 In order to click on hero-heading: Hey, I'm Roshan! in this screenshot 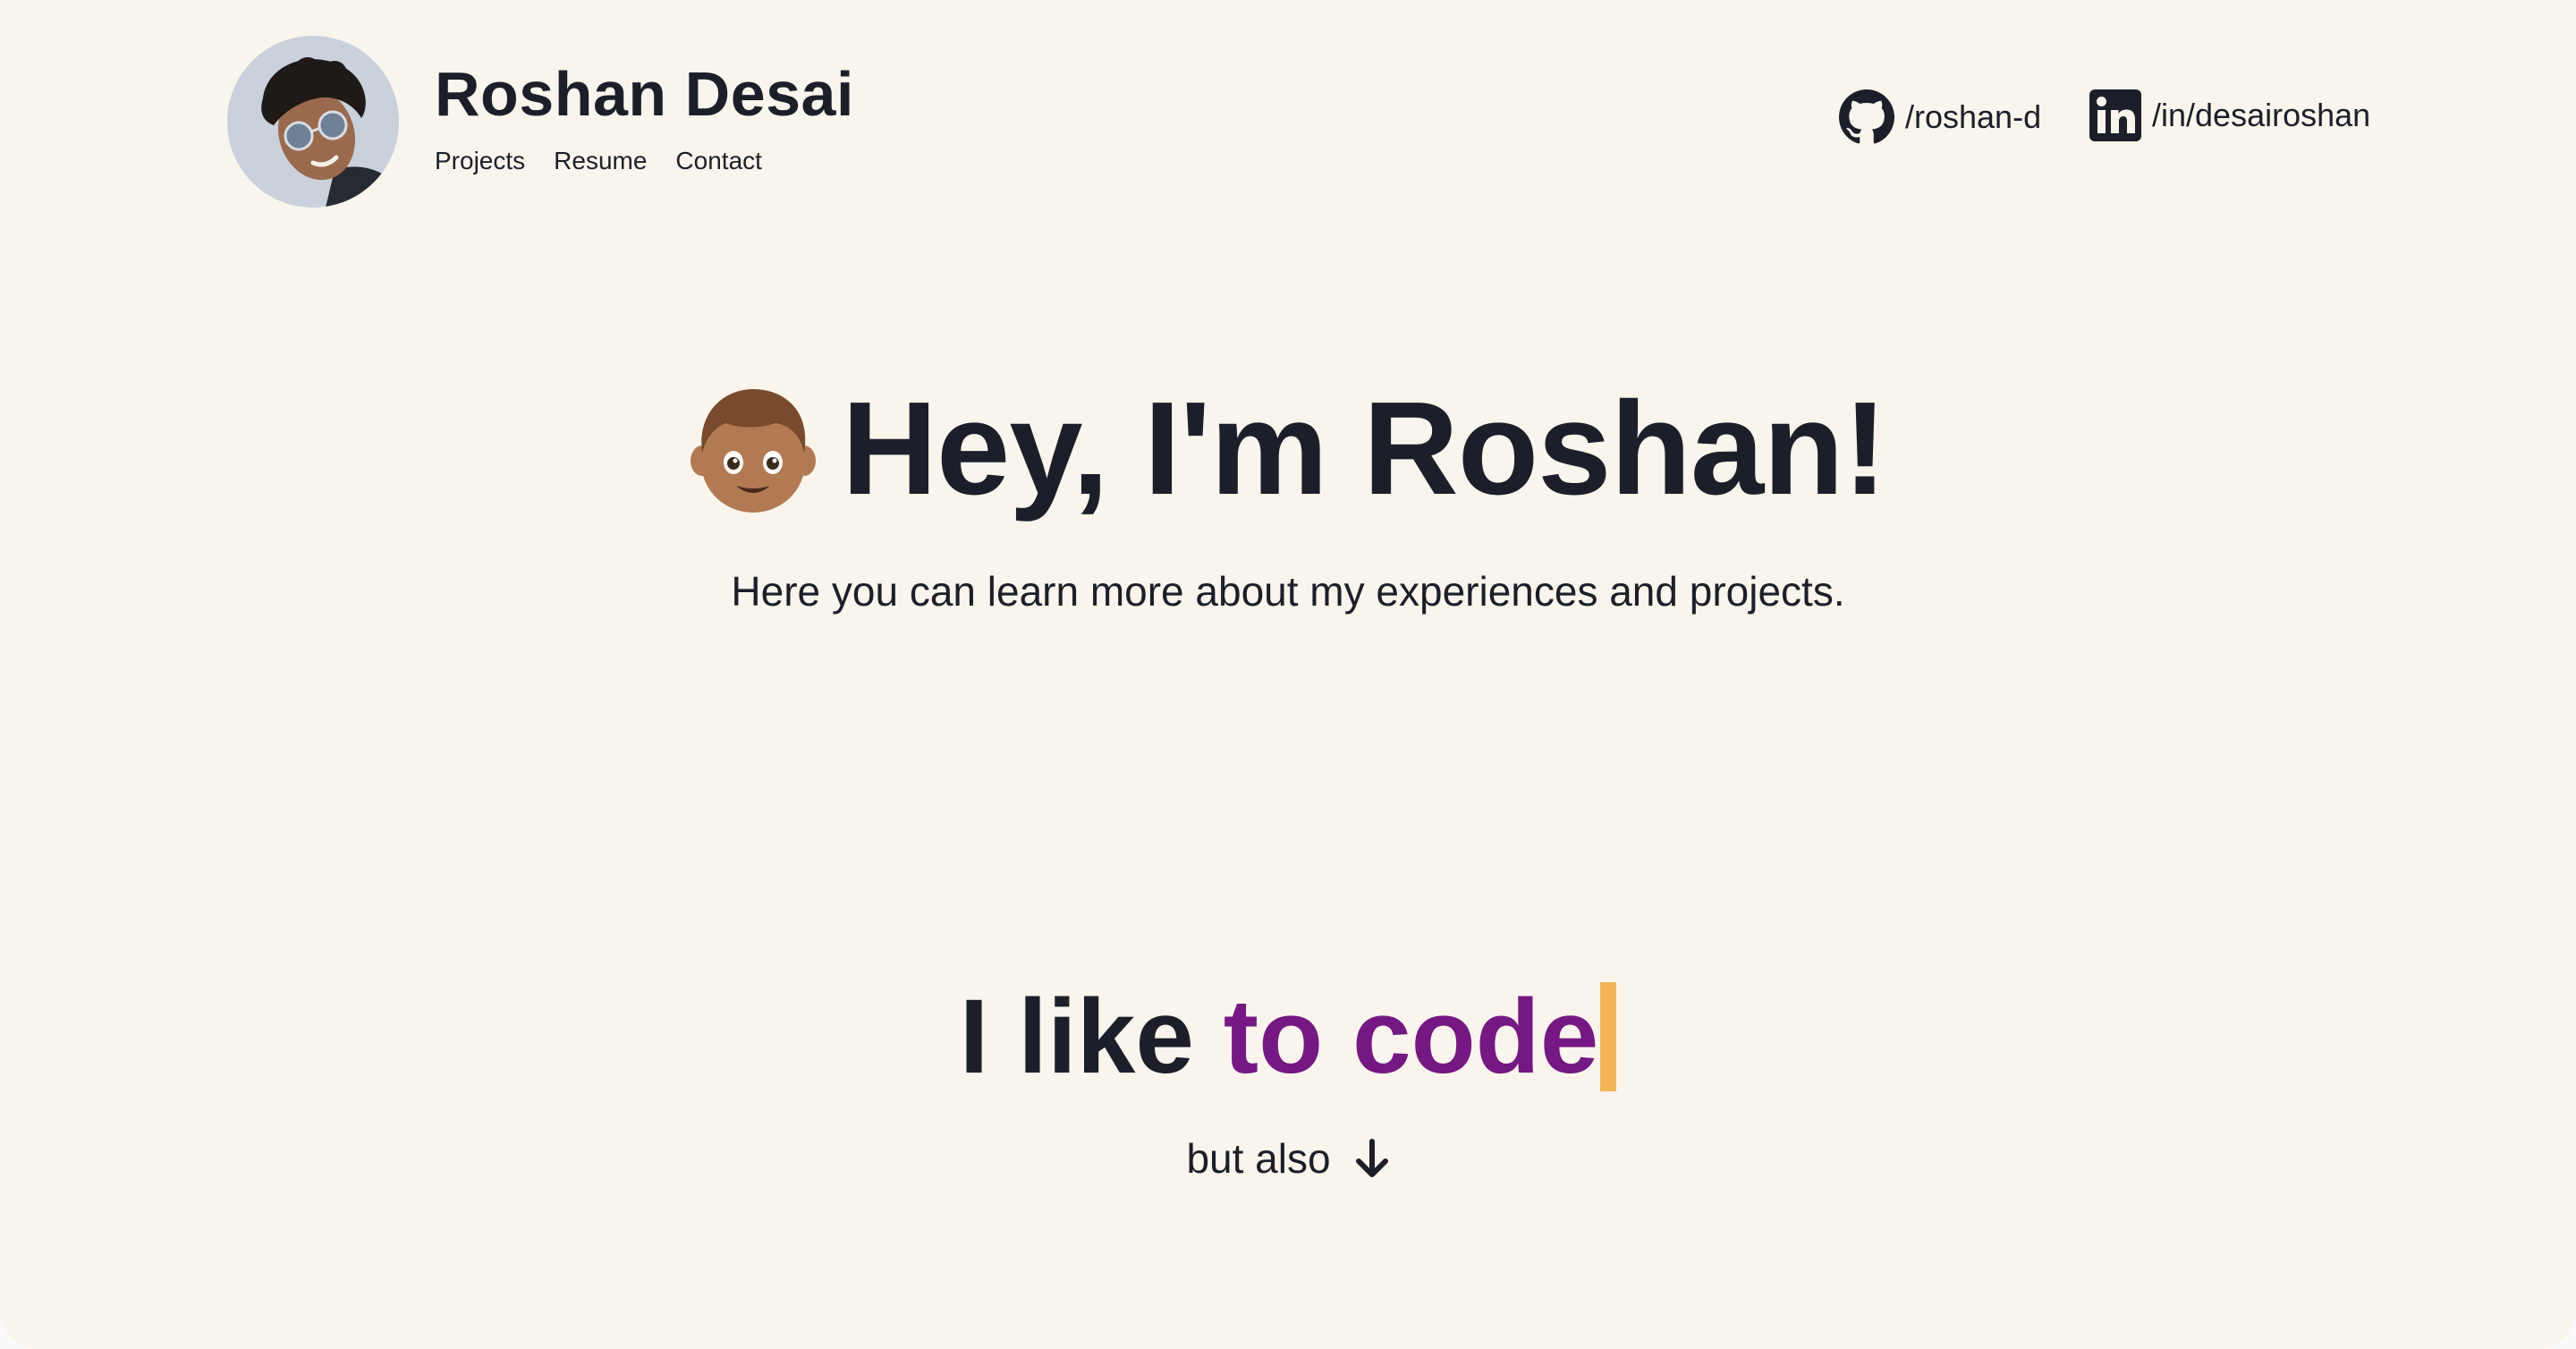, I will do `click(1288, 449)`.